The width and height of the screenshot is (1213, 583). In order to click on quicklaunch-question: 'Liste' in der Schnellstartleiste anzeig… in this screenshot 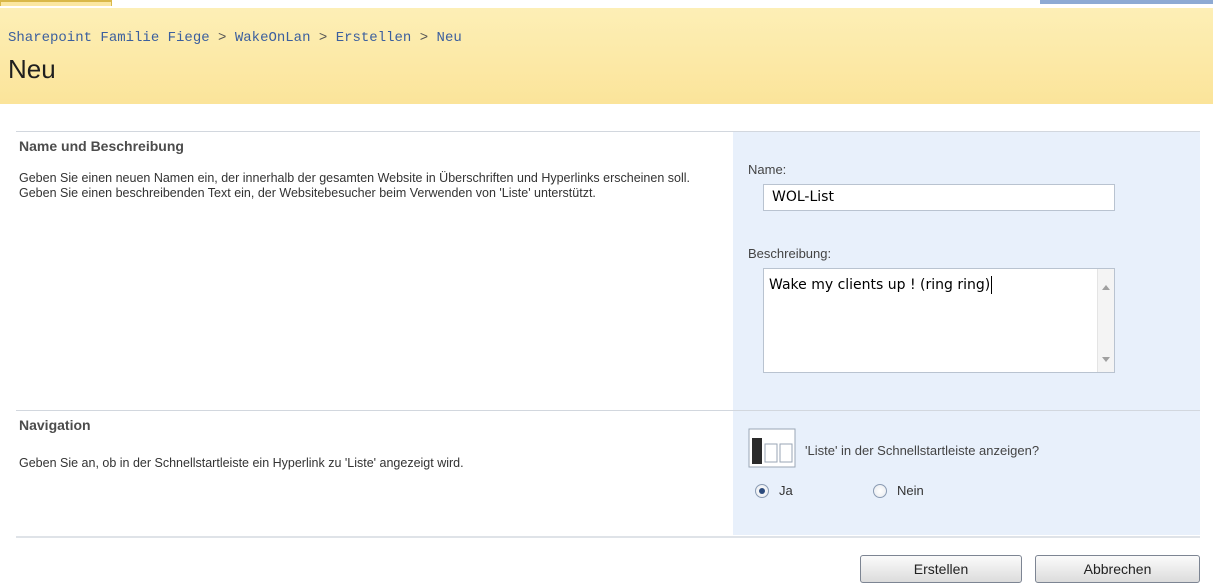, I will do `click(922, 450)`.